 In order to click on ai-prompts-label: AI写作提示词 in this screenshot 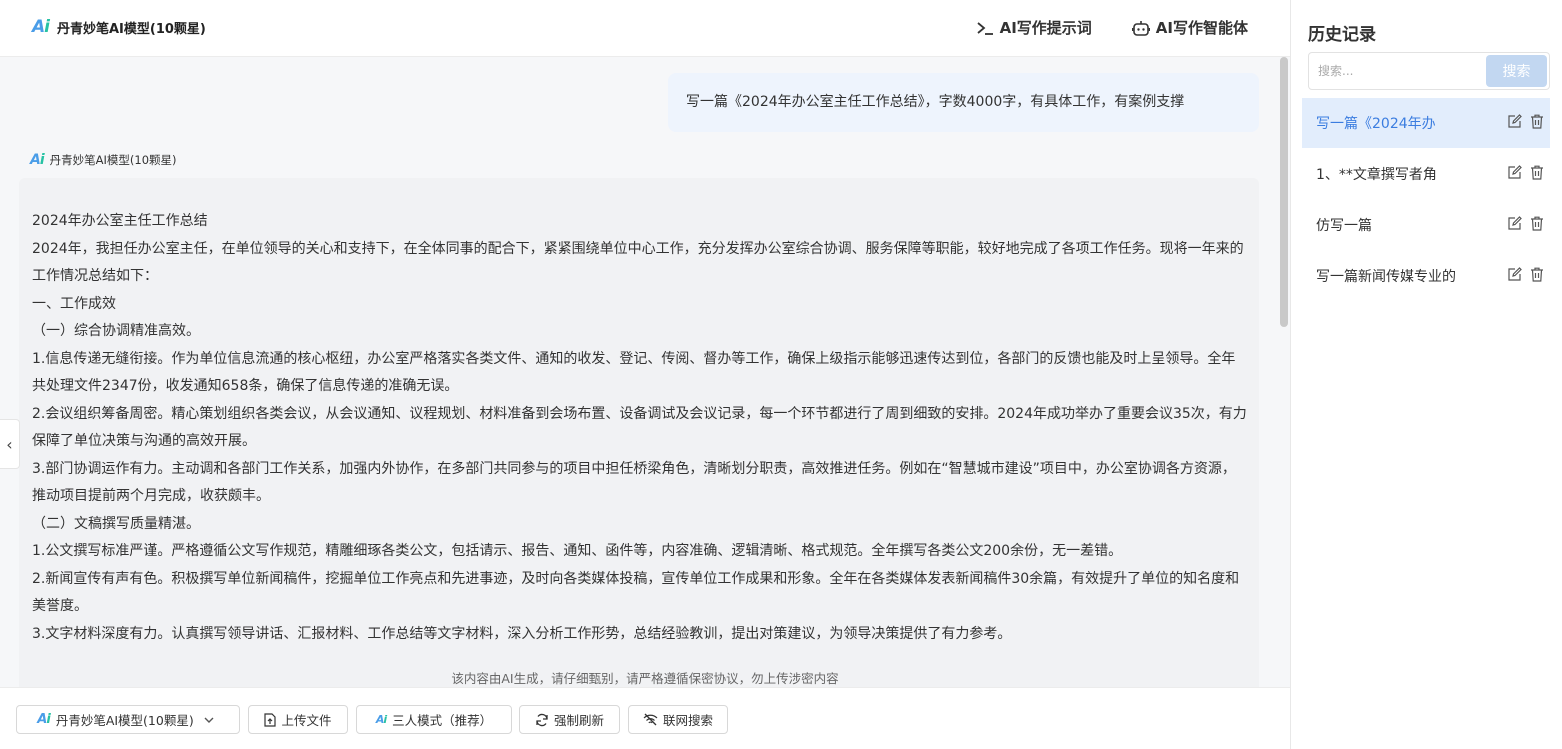, I will do `click(1045, 28)`.